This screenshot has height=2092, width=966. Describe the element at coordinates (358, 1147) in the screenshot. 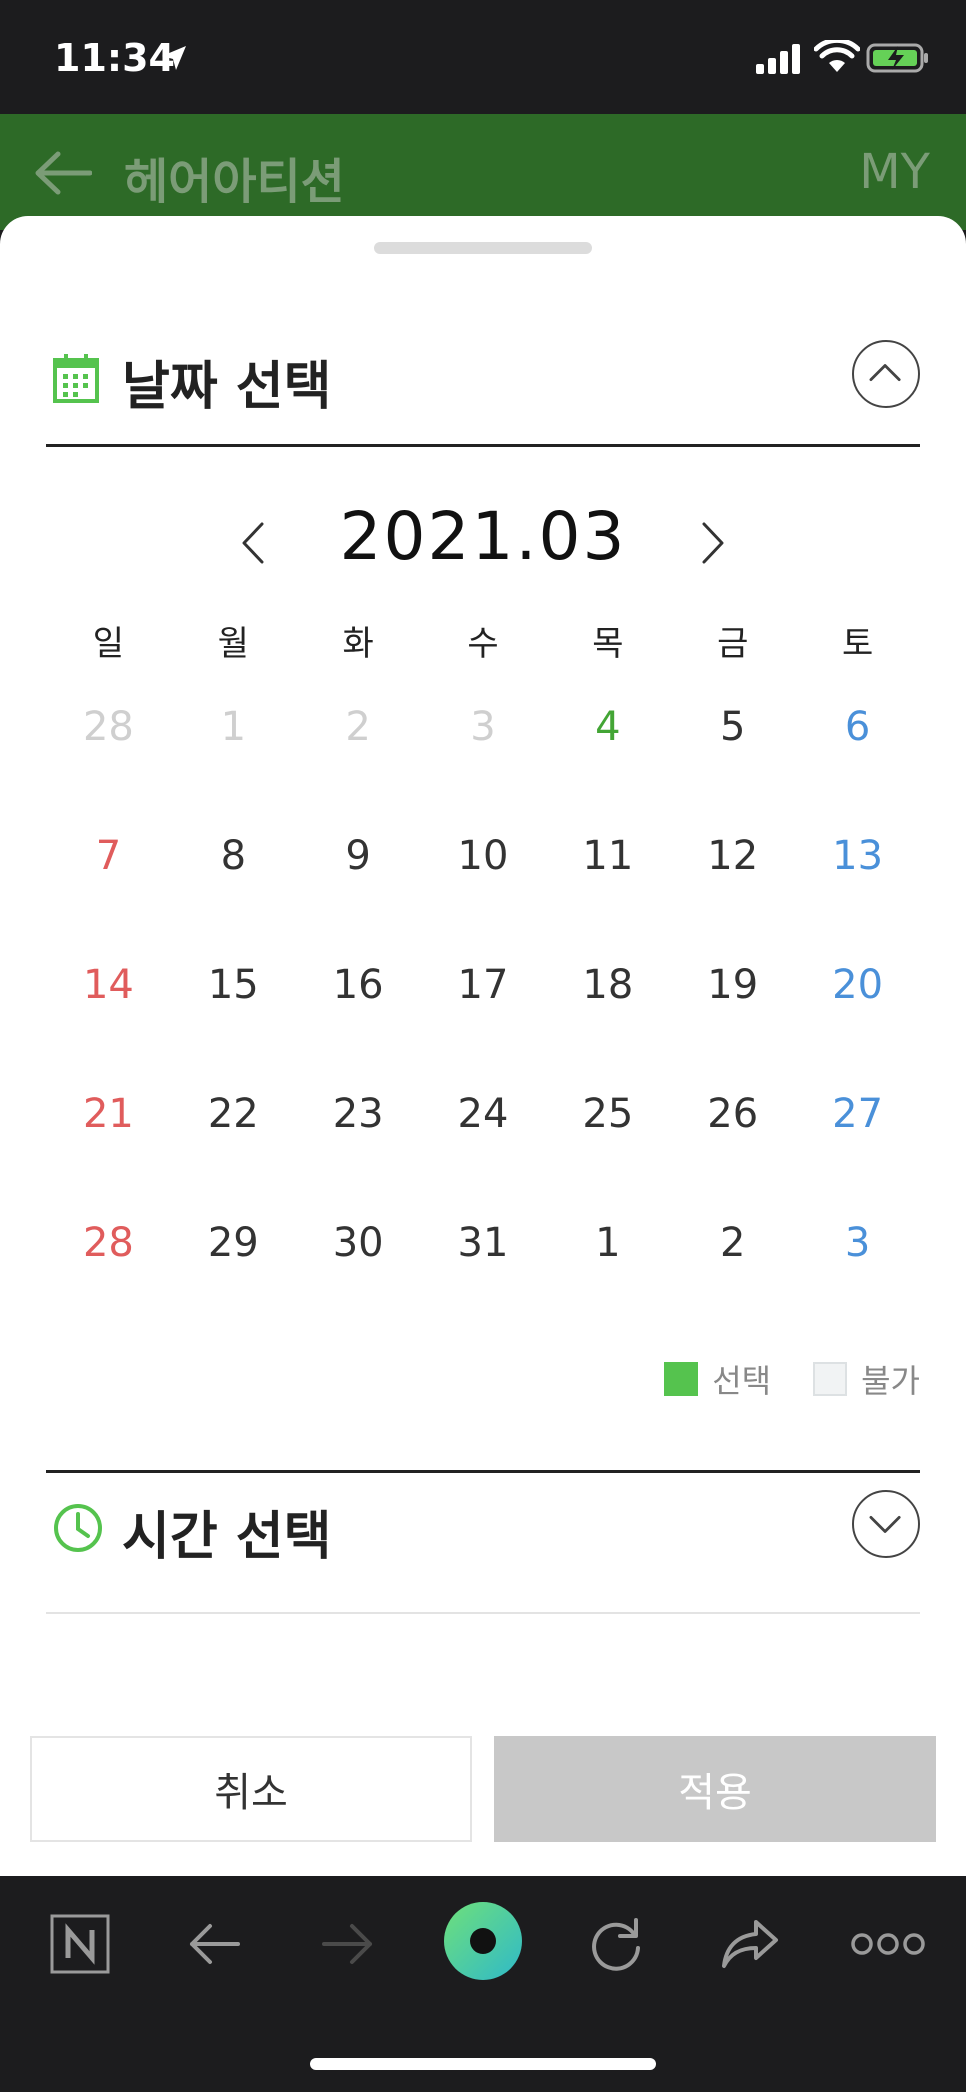

I see `calendar-day: 23` at that location.